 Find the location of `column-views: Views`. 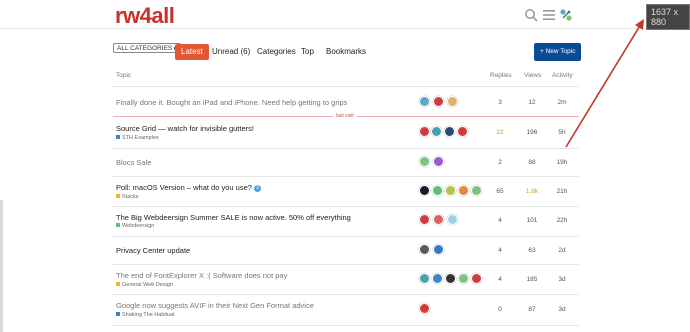

column-views: Views is located at coordinates (532, 75).